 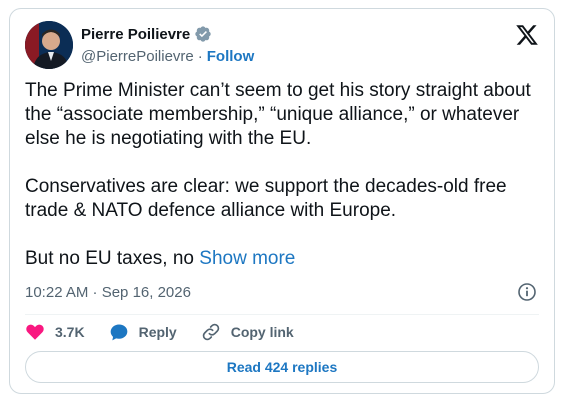 I want to click on copy-link-button: Copy link, so click(x=247, y=332).